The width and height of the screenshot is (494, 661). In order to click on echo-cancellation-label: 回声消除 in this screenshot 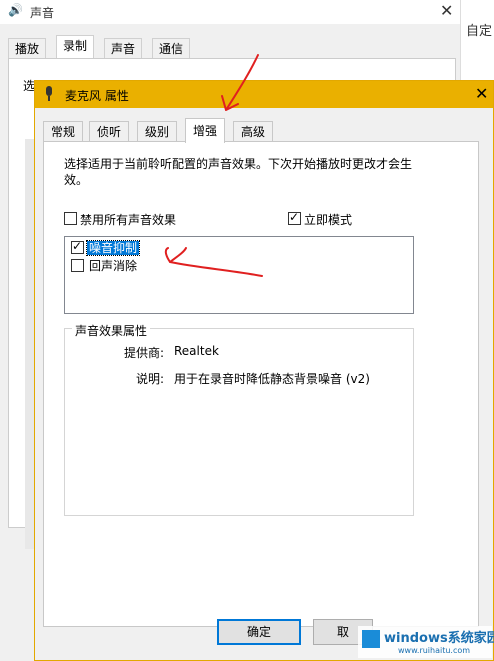, I will do `click(113, 265)`.